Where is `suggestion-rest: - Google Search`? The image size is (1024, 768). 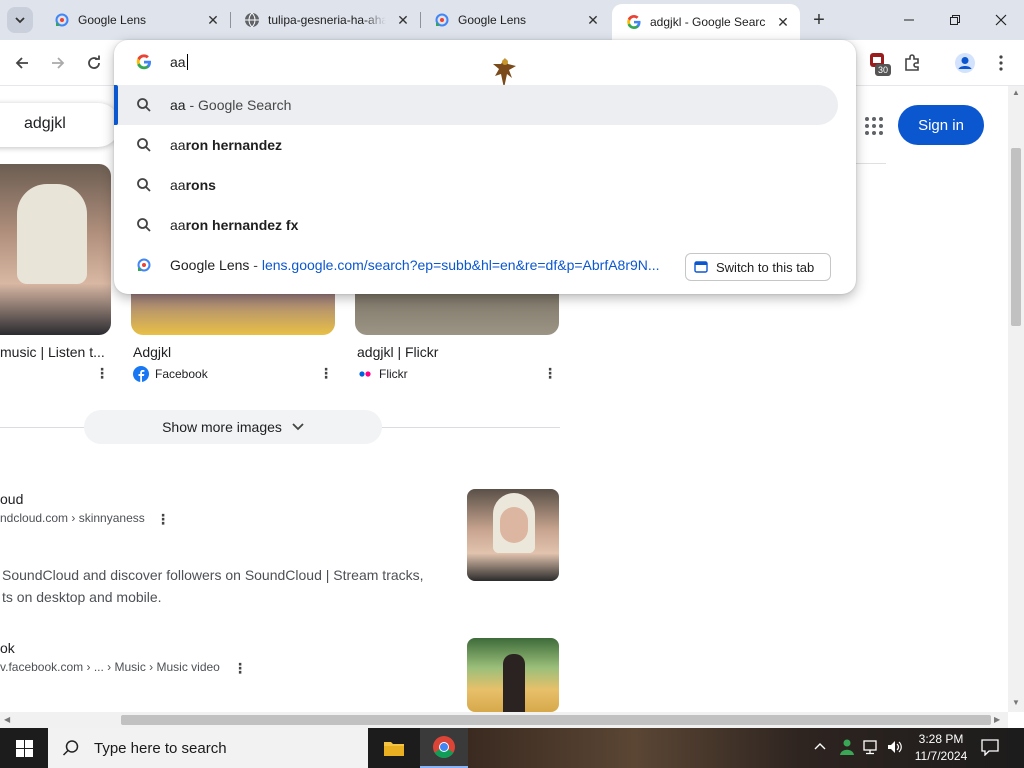 suggestion-rest: - Google Search is located at coordinates (238, 105).